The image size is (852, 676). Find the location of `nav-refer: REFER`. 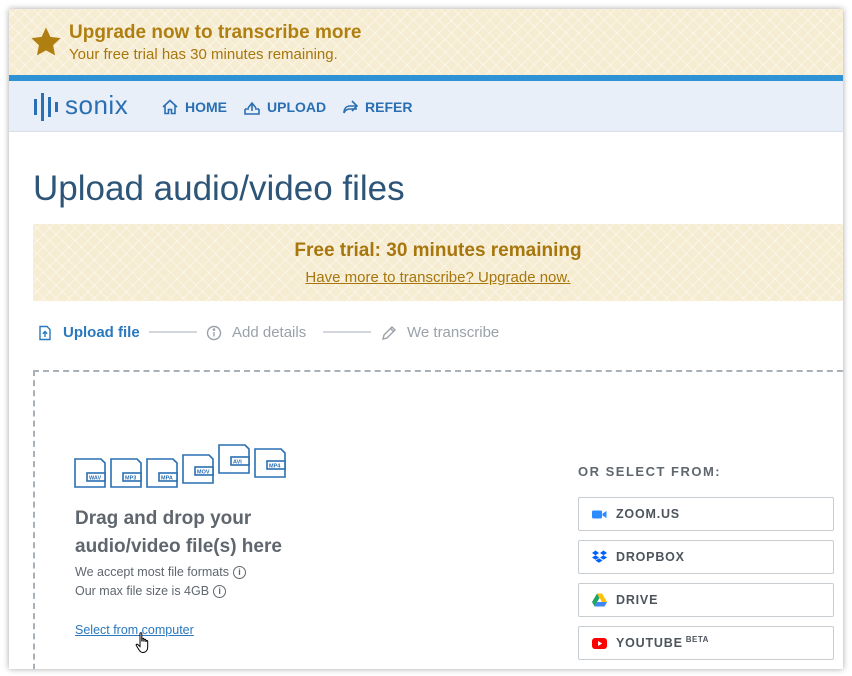

nav-refer: REFER is located at coordinates (376, 107).